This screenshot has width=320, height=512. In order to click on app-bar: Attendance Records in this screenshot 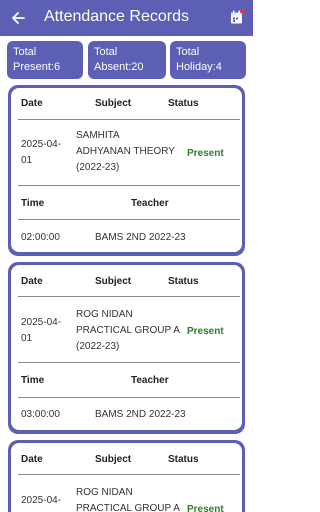, I will do `click(126, 18)`.